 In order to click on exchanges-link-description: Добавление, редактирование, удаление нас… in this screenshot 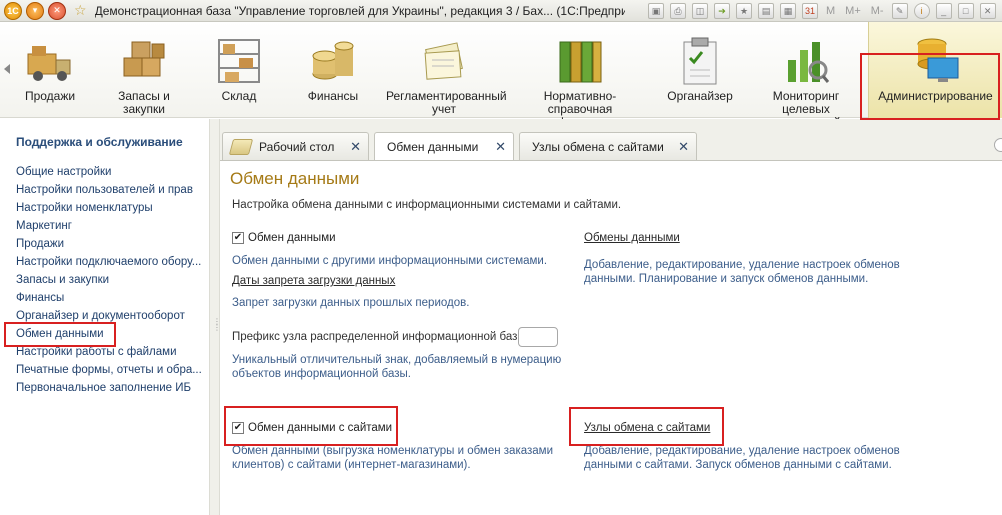, I will do `click(742, 272)`.